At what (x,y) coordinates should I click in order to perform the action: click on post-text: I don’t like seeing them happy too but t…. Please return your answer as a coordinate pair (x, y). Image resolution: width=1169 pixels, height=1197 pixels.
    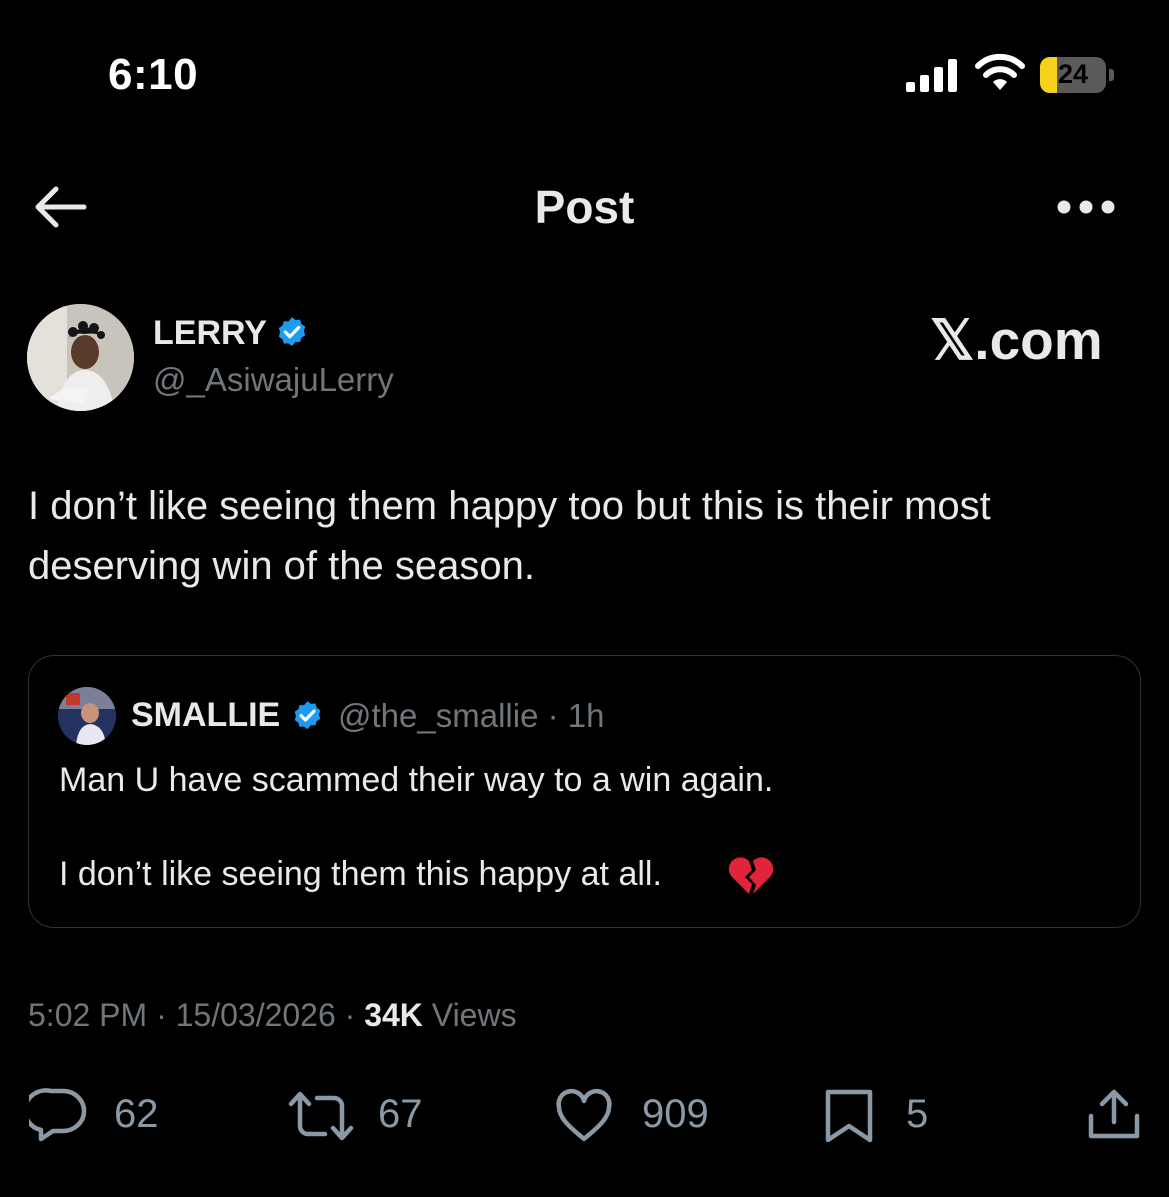
    Looking at the image, I should click on (509, 536).